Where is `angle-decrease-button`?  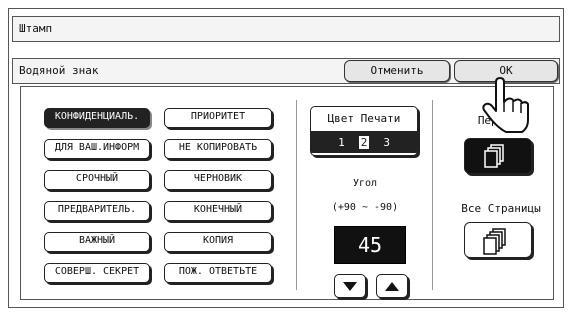
angle-decrease-button is located at coordinates (350, 286).